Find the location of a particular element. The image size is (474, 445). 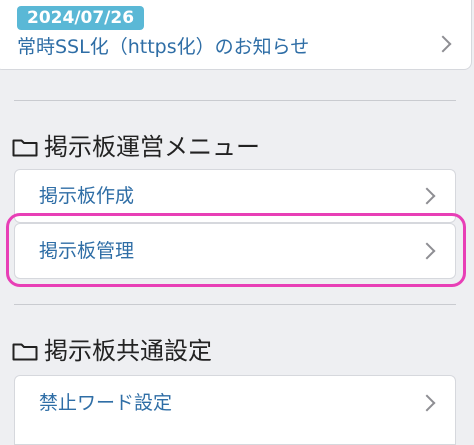

section-title-common-settings: 掲示板共通設定 is located at coordinates (112, 351).